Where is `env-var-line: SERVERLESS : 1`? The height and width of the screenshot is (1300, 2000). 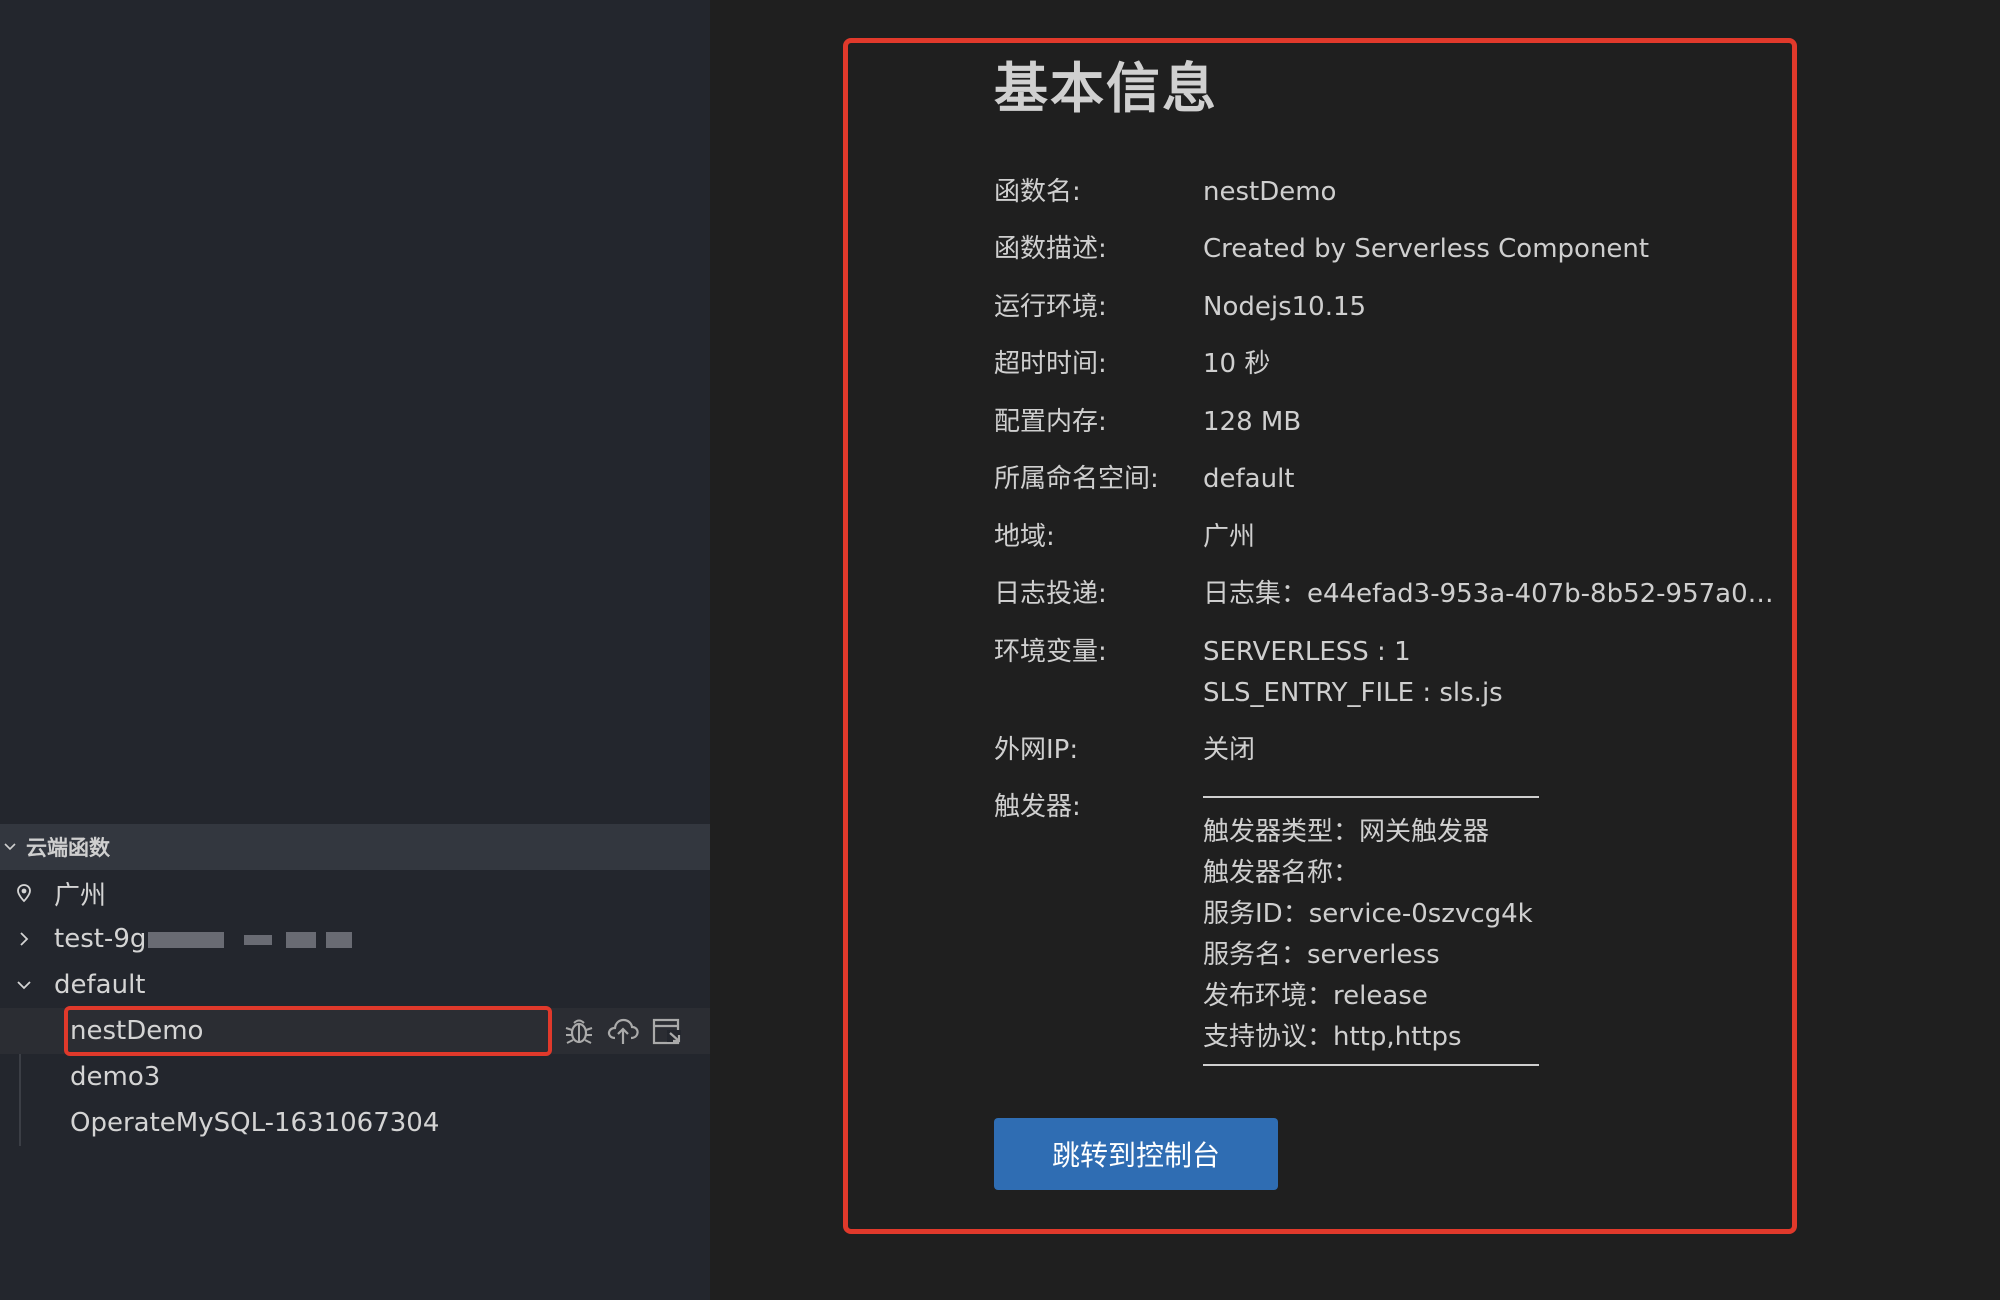
env-var-line: SERVERLESS : 1 is located at coordinates (1307, 652).